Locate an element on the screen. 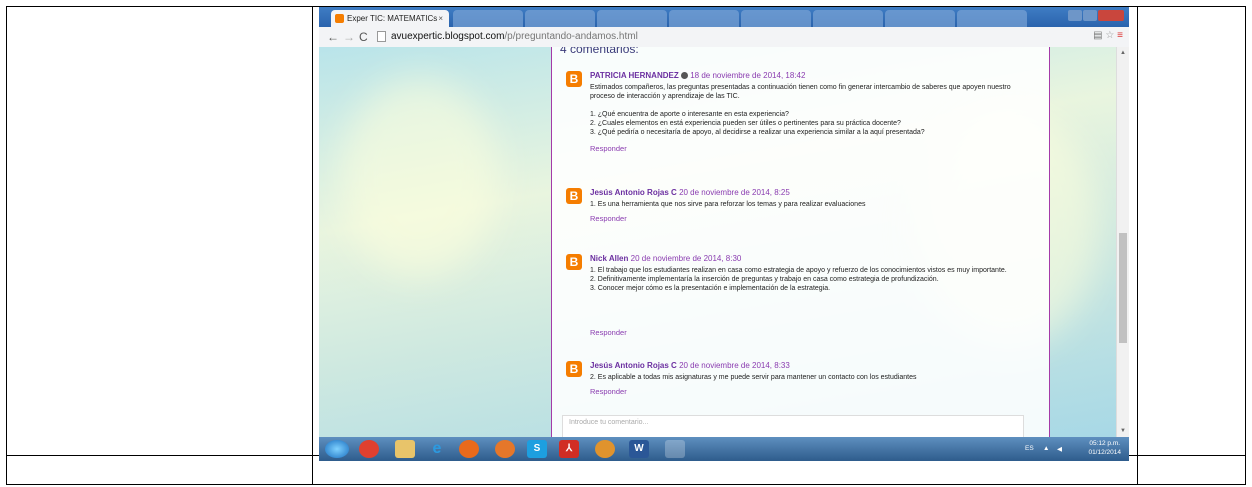 This screenshot has width=1252, height=487. maximize-icon is located at coordinates (1090, 15).